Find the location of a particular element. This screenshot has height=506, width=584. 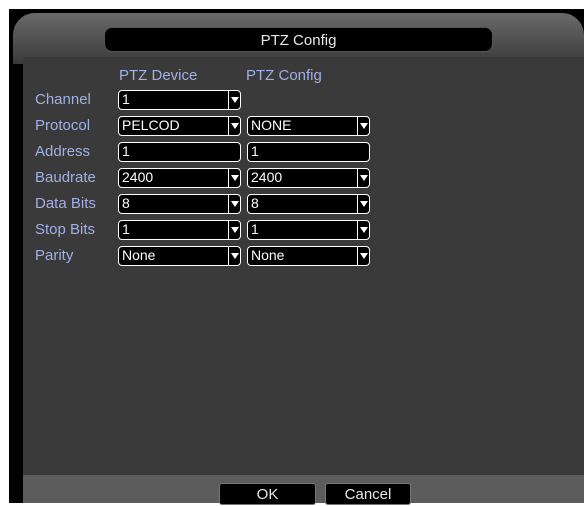

stop-bits-device-value: 1 is located at coordinates (126, 229).